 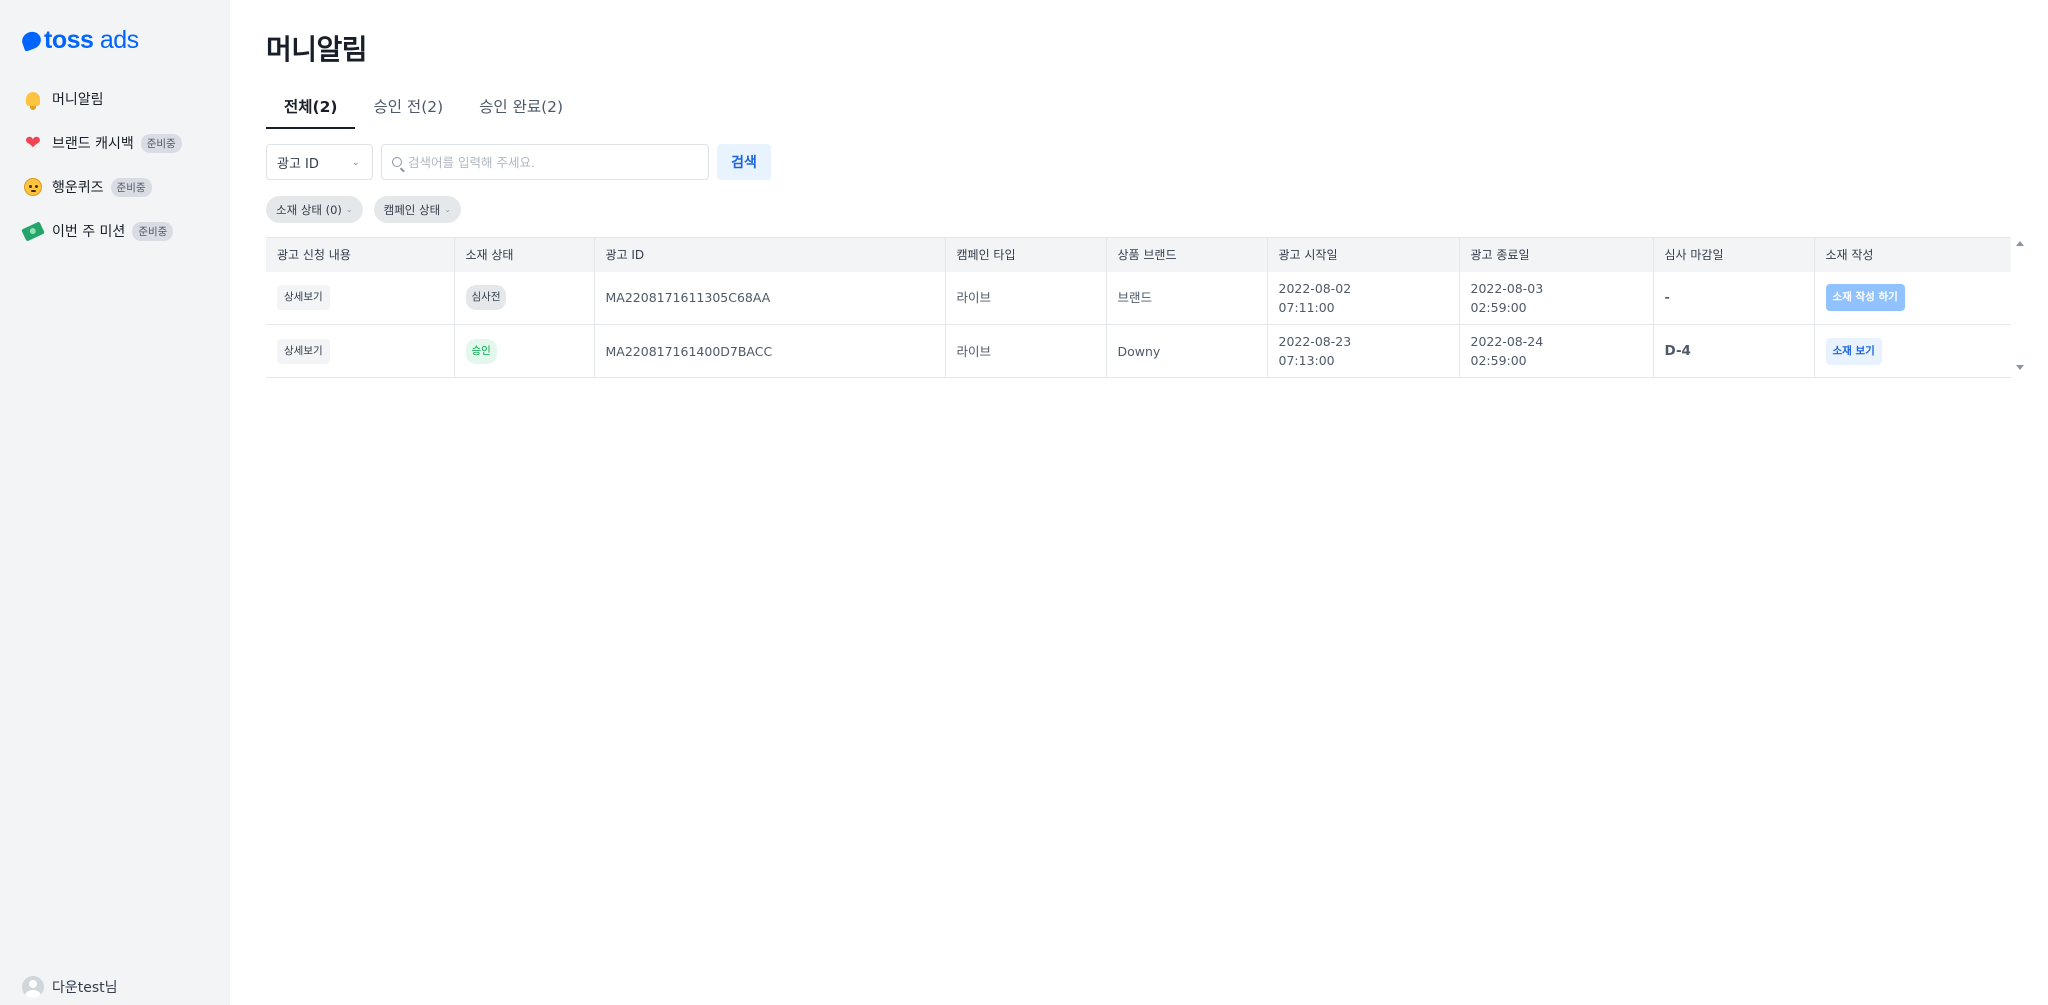 I want to click on sidebar-item-lucky-quiz: 행운퀴즈 준비중, so click(x=122, y=187).